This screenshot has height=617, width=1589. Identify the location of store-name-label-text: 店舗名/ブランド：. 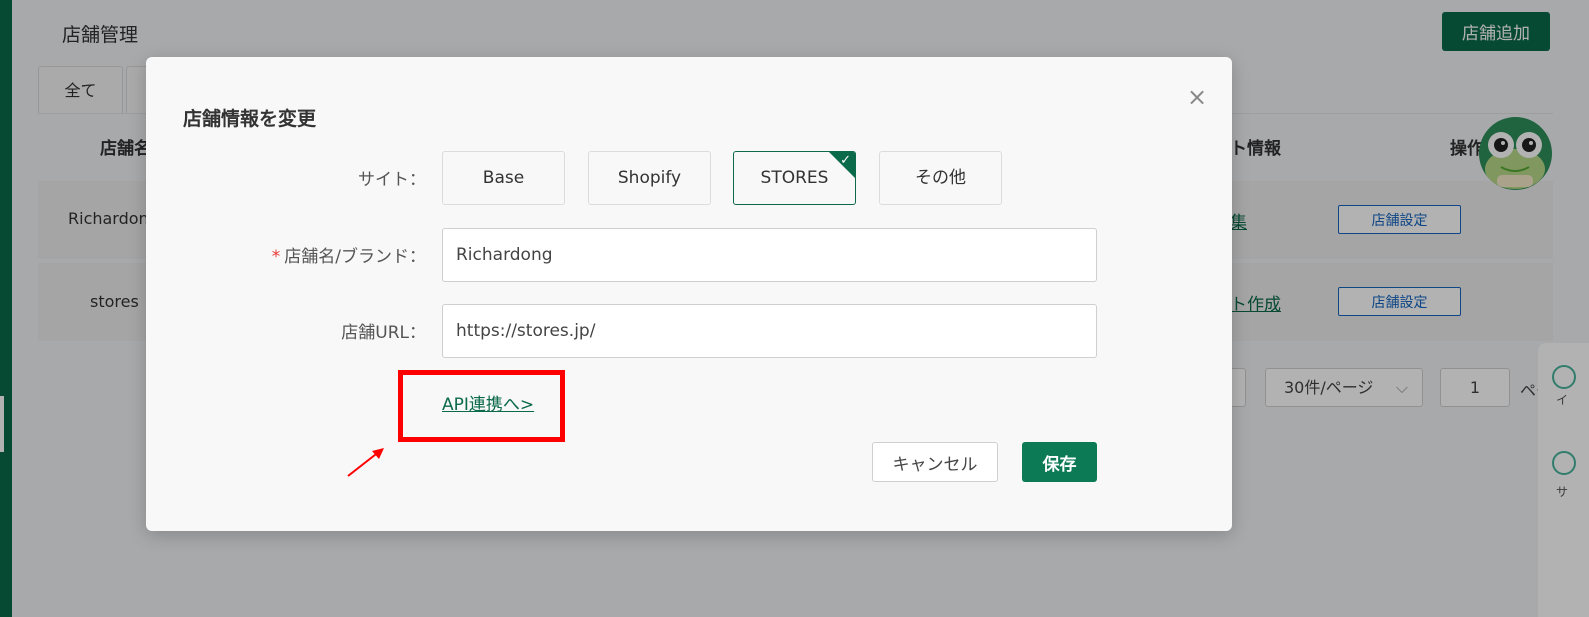
(355, 257).